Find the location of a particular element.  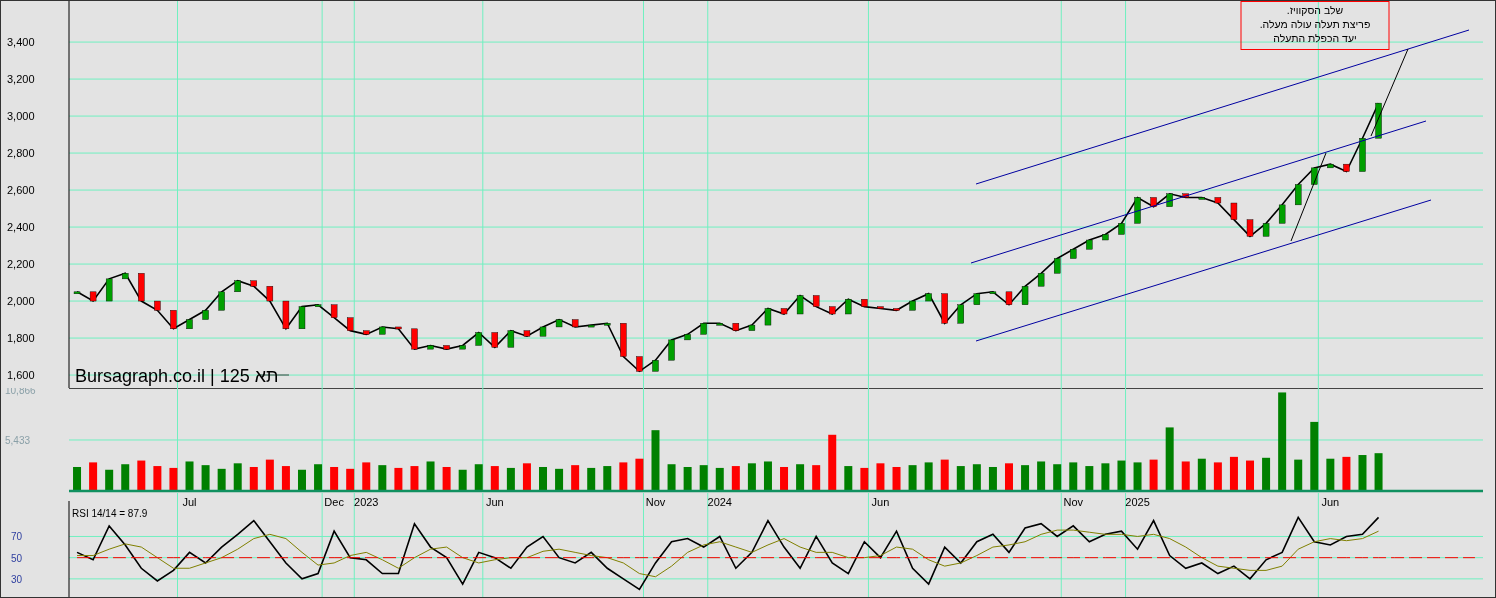

tick-label: 1,800 is located at coordinates (21, 338).